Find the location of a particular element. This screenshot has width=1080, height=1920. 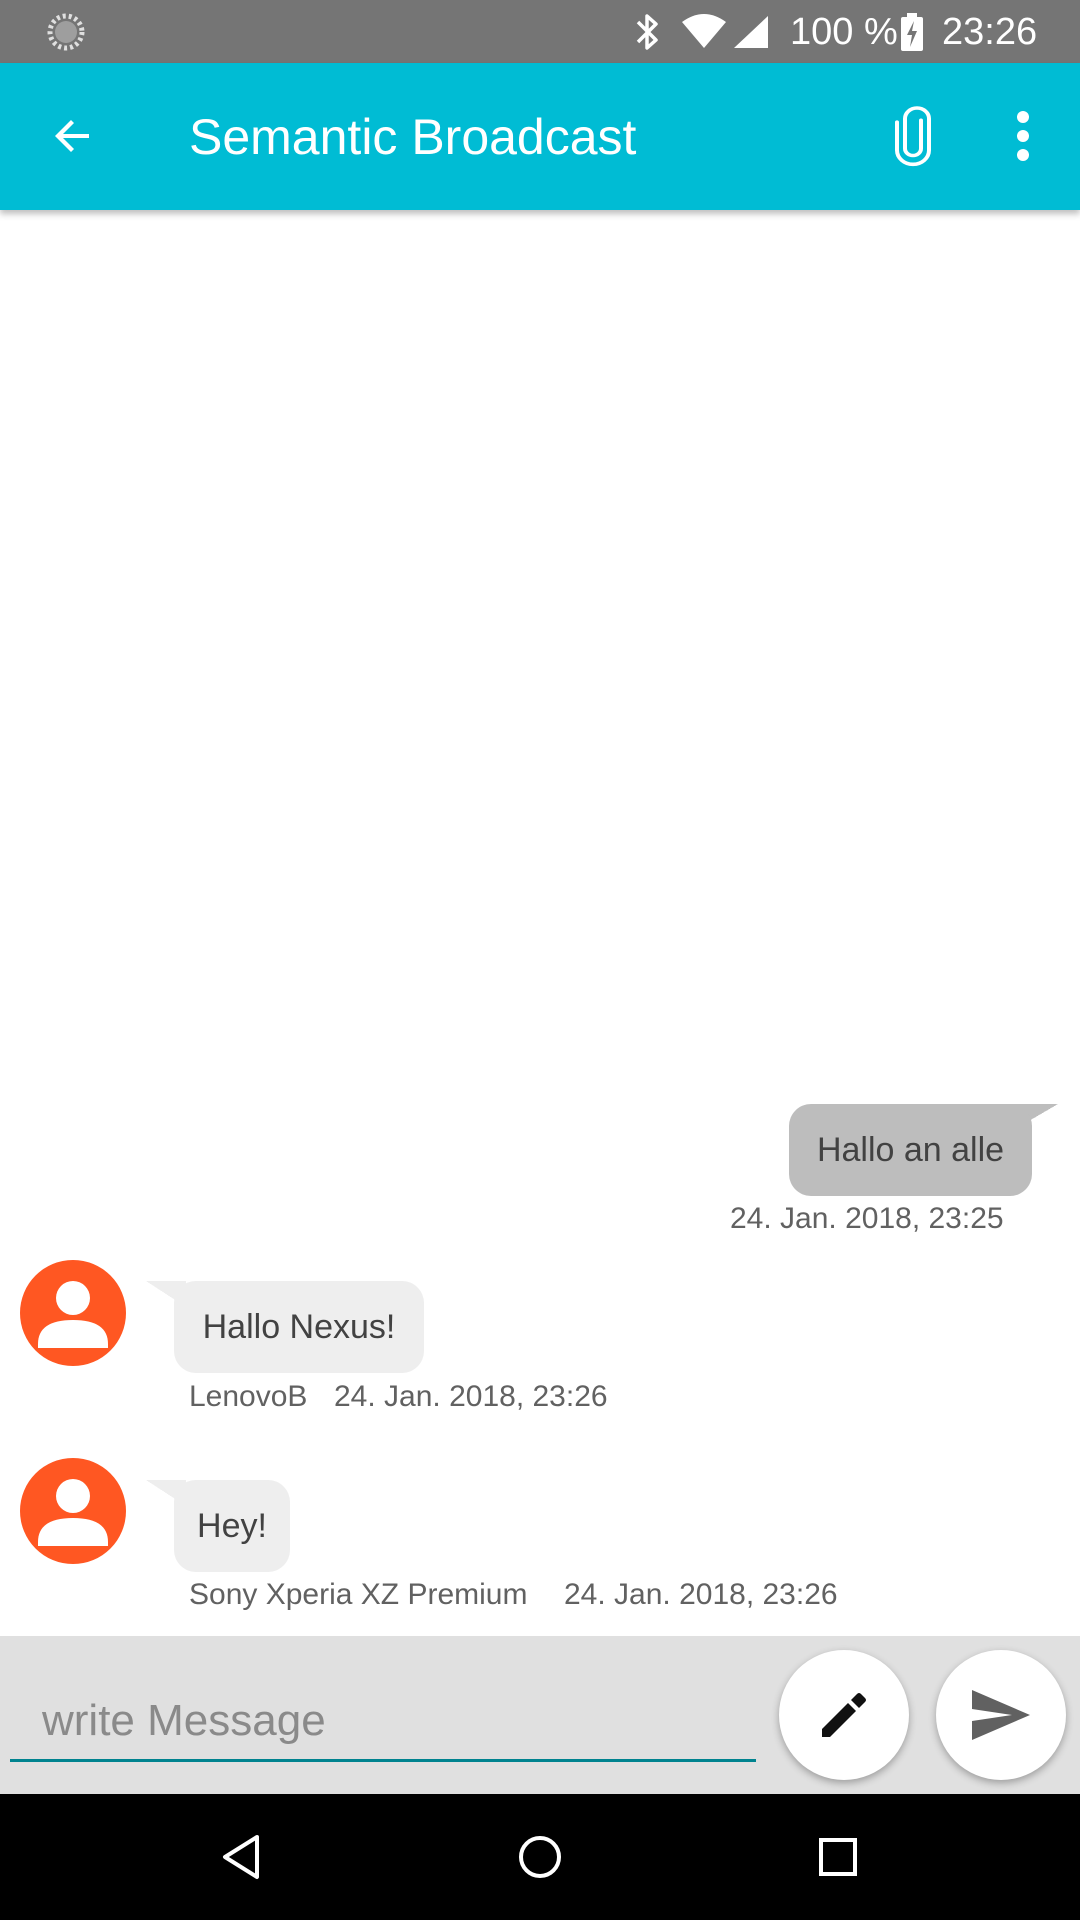

bluetooth-icon is located at coordinates (647, 32).